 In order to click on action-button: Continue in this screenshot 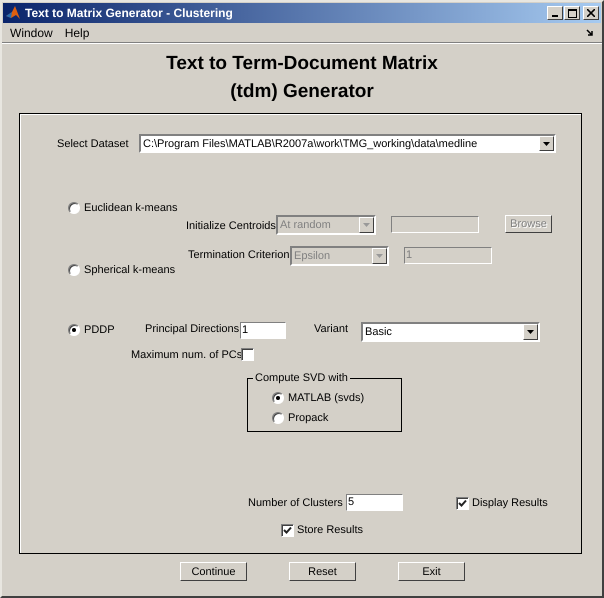, I will do `click(213, 571)`.